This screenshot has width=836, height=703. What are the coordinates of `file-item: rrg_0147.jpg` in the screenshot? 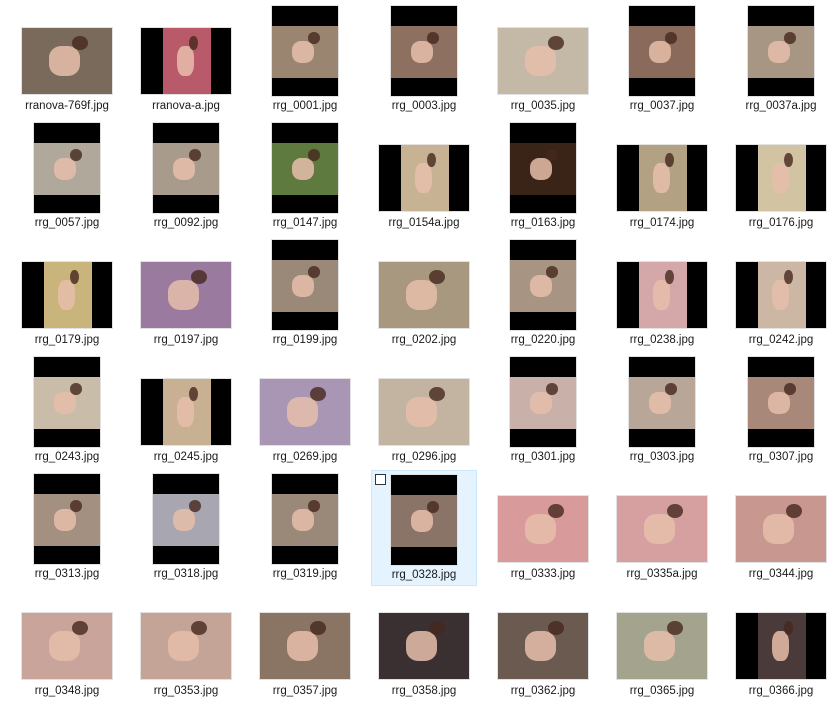 It's located at (305, 177).